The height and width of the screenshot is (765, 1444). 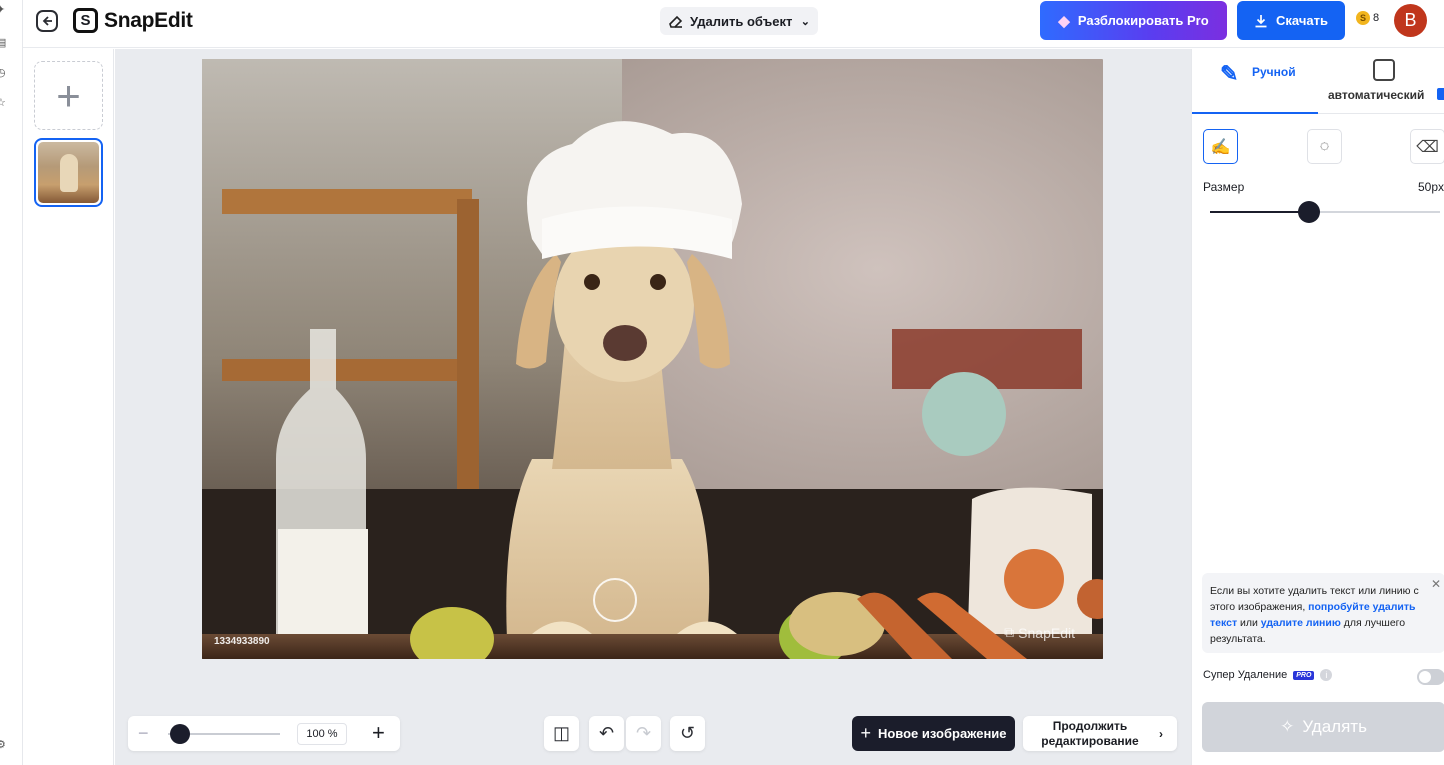 What do you see at coordinates (1430, 187) in the screenshot?
I see `size-value: 50px` at bounding box center [1430, 187].